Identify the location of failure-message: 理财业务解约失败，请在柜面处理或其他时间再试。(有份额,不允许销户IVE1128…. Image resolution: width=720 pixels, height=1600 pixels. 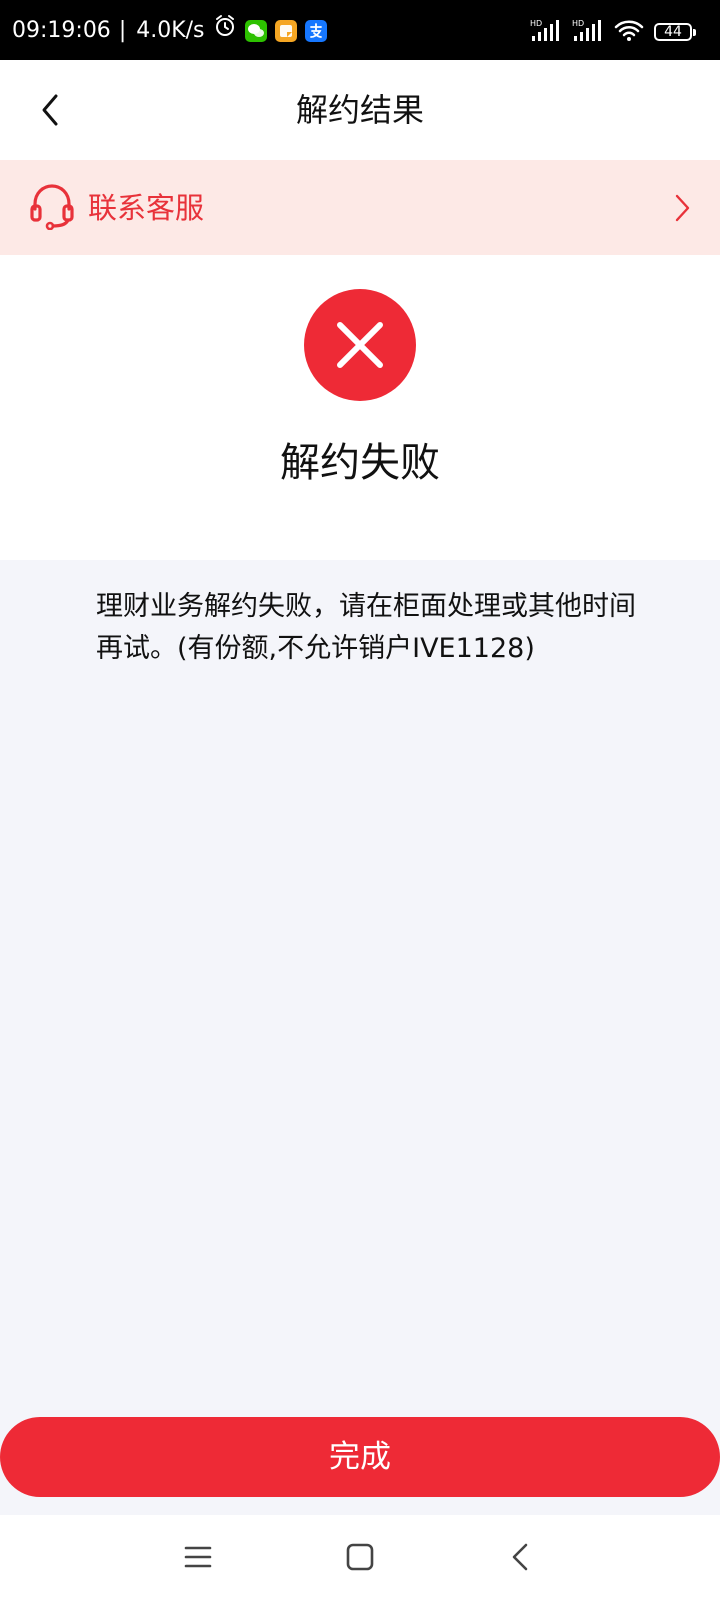
(366, 627).